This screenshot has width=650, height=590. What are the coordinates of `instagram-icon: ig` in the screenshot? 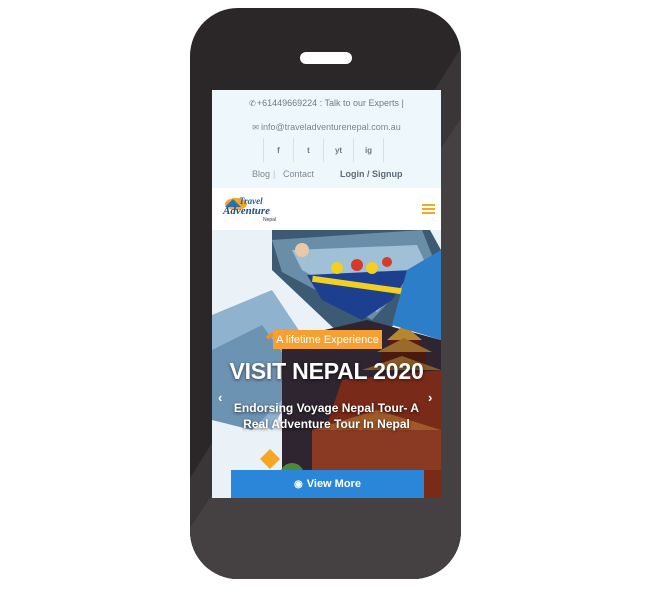 It's located at (368, 150).